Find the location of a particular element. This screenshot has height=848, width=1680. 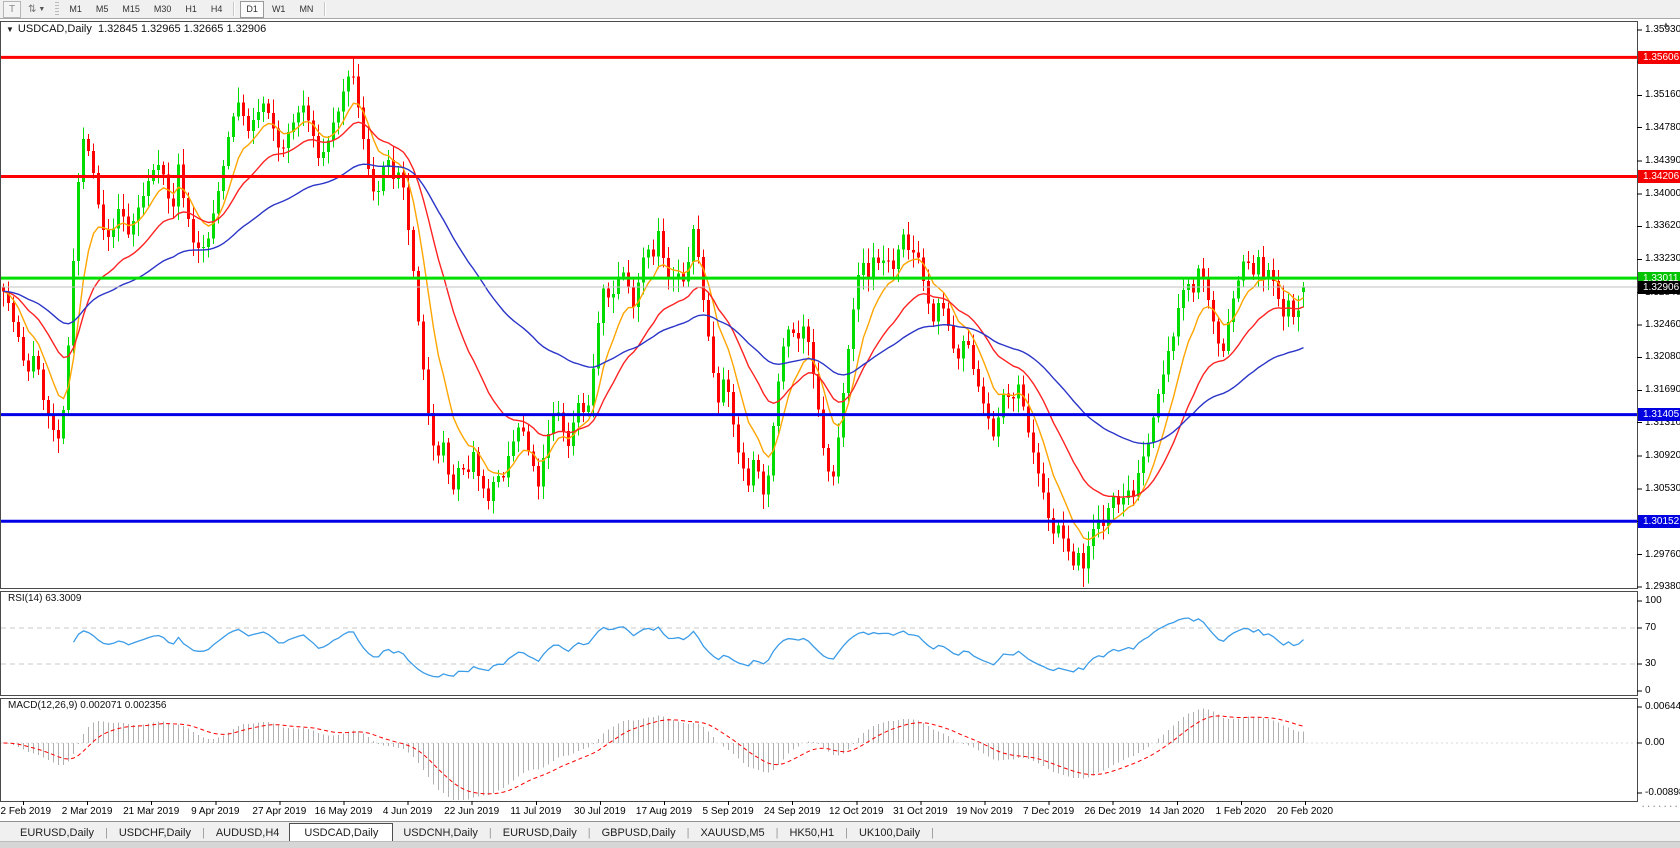

price-axis-tick: 1.35160 is located at coordinates (1662, 95).